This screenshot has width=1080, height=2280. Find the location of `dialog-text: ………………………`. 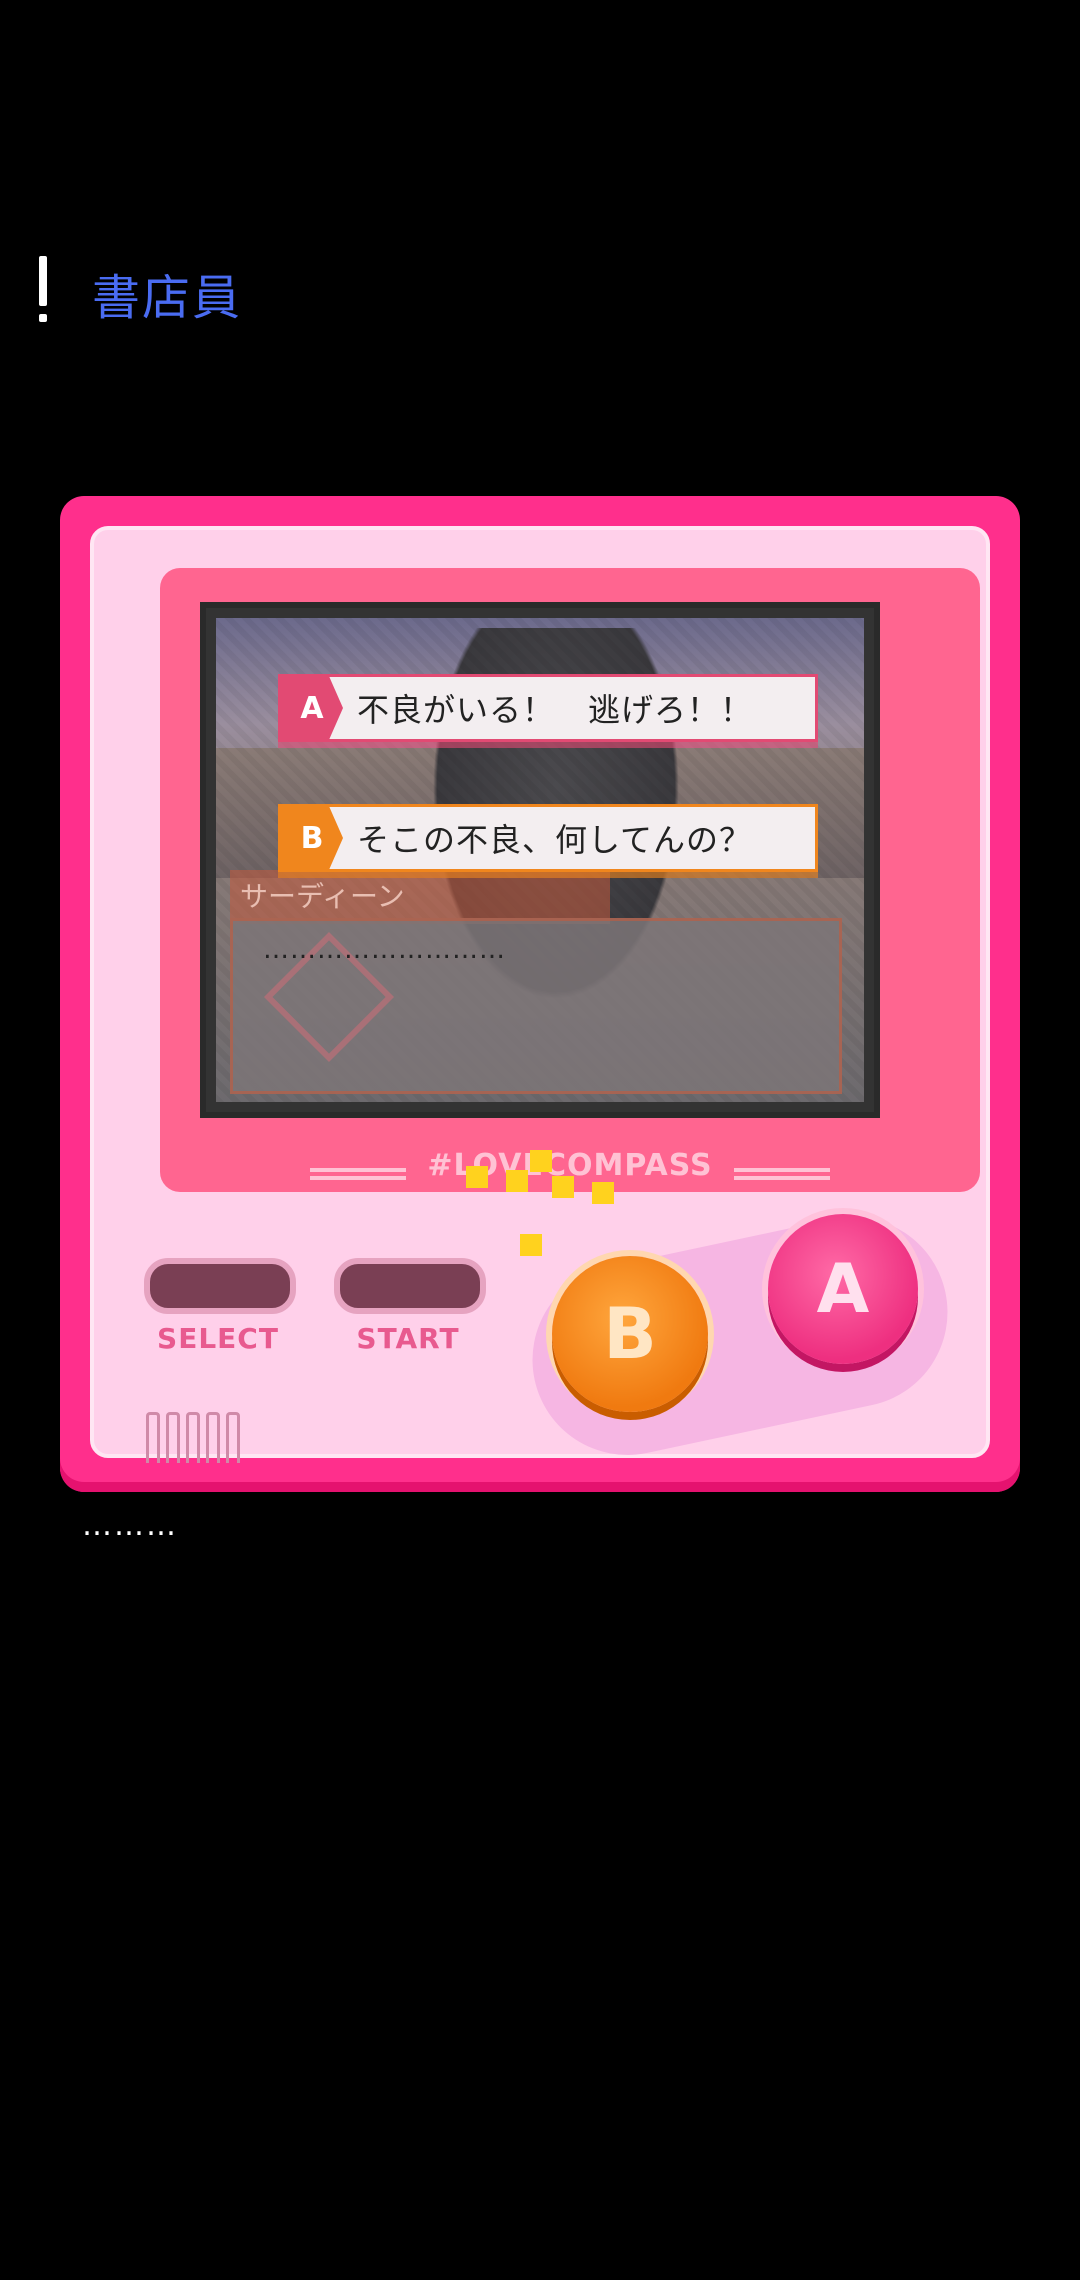

dialog-text: ……………………… is located at coordinates (384, 950).